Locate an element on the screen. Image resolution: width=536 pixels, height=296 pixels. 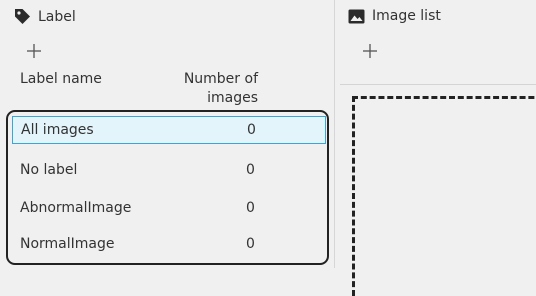
label-row-no-label: No label 0 is located at coordinates (169, 170).